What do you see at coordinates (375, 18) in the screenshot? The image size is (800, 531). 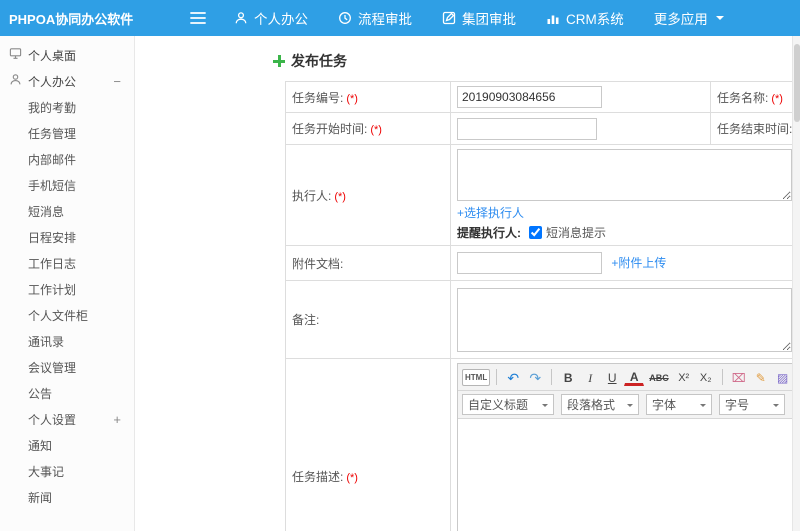 I see `nav-process-approval: 流程审批` at bounding box center [375, 18].